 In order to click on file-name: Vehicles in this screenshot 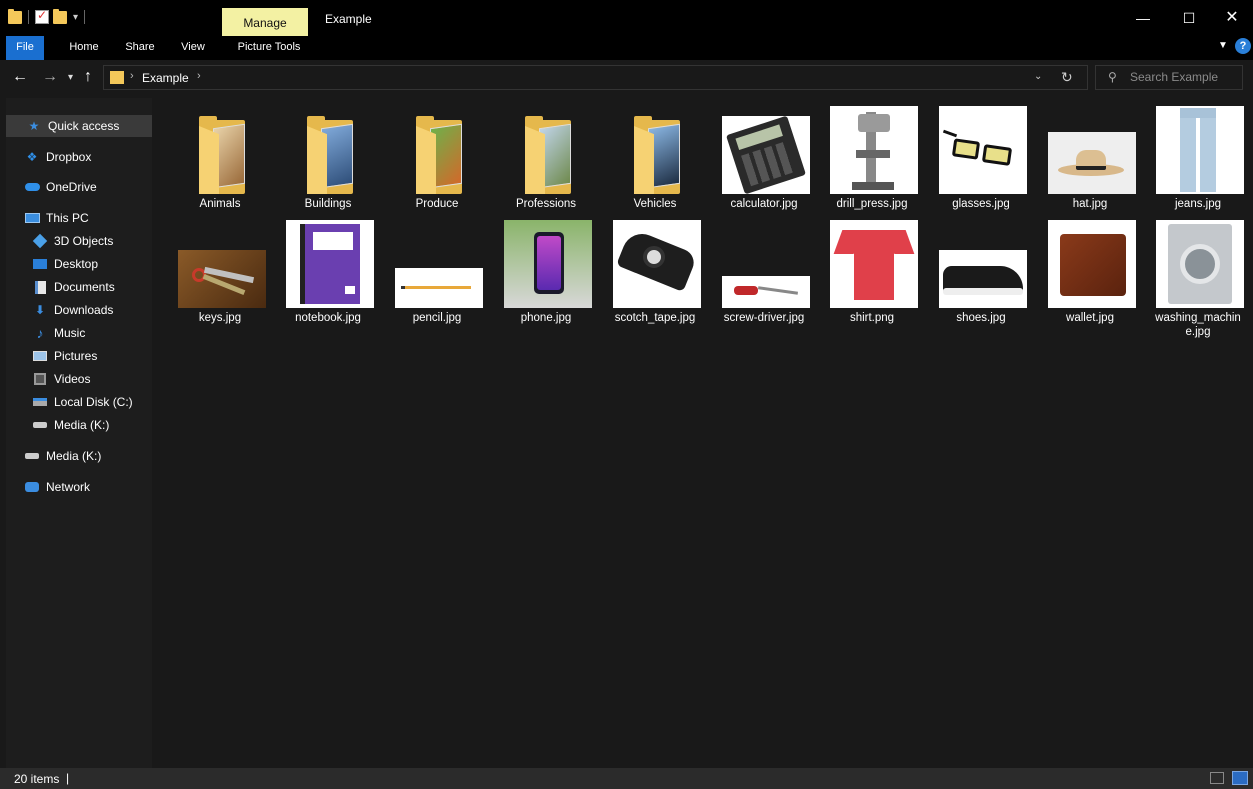, I will do `click(655, 204)`.